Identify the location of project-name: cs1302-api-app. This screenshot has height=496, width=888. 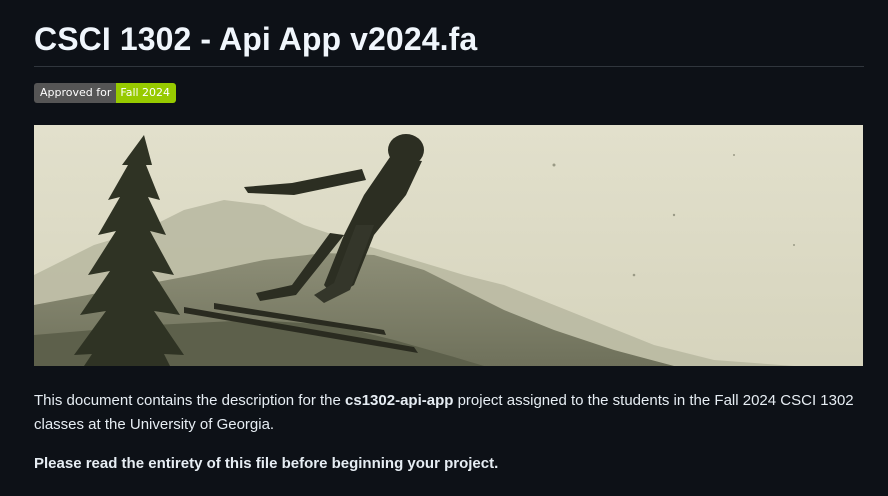
(399, 400).